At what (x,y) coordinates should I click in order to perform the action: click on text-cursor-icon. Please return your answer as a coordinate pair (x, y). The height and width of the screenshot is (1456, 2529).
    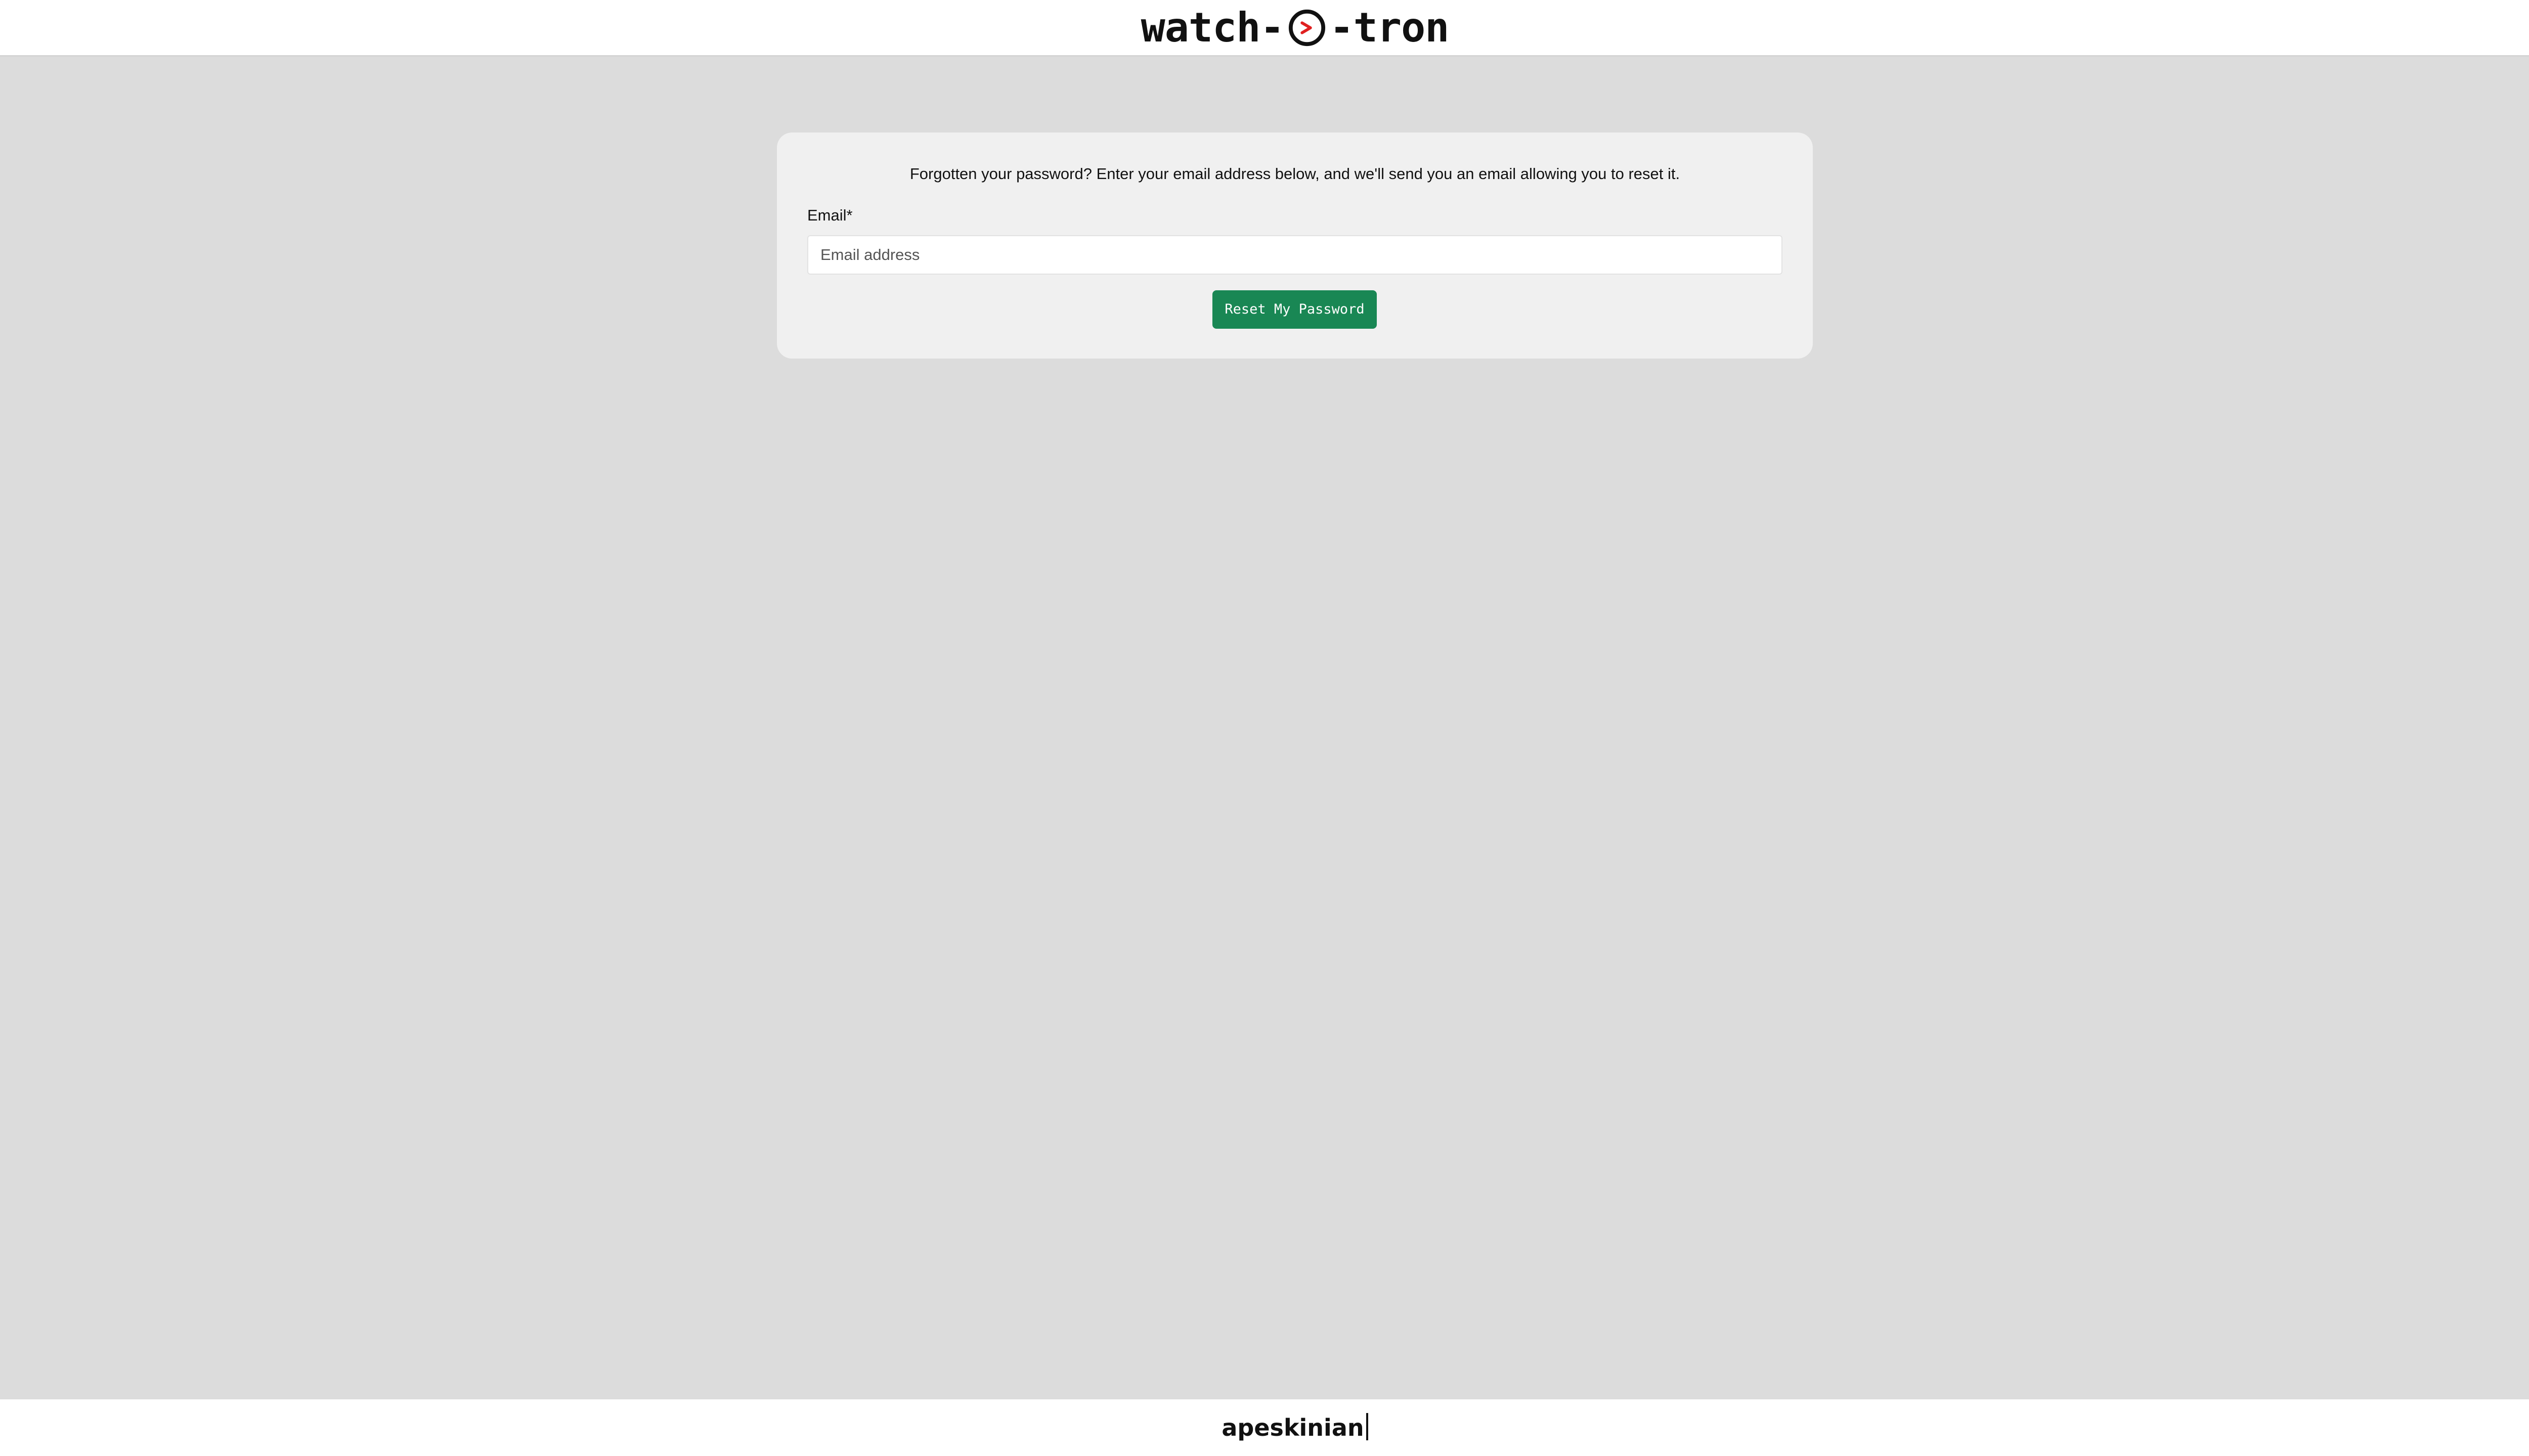
    Looking at the image, I should click on (1367, 1427).